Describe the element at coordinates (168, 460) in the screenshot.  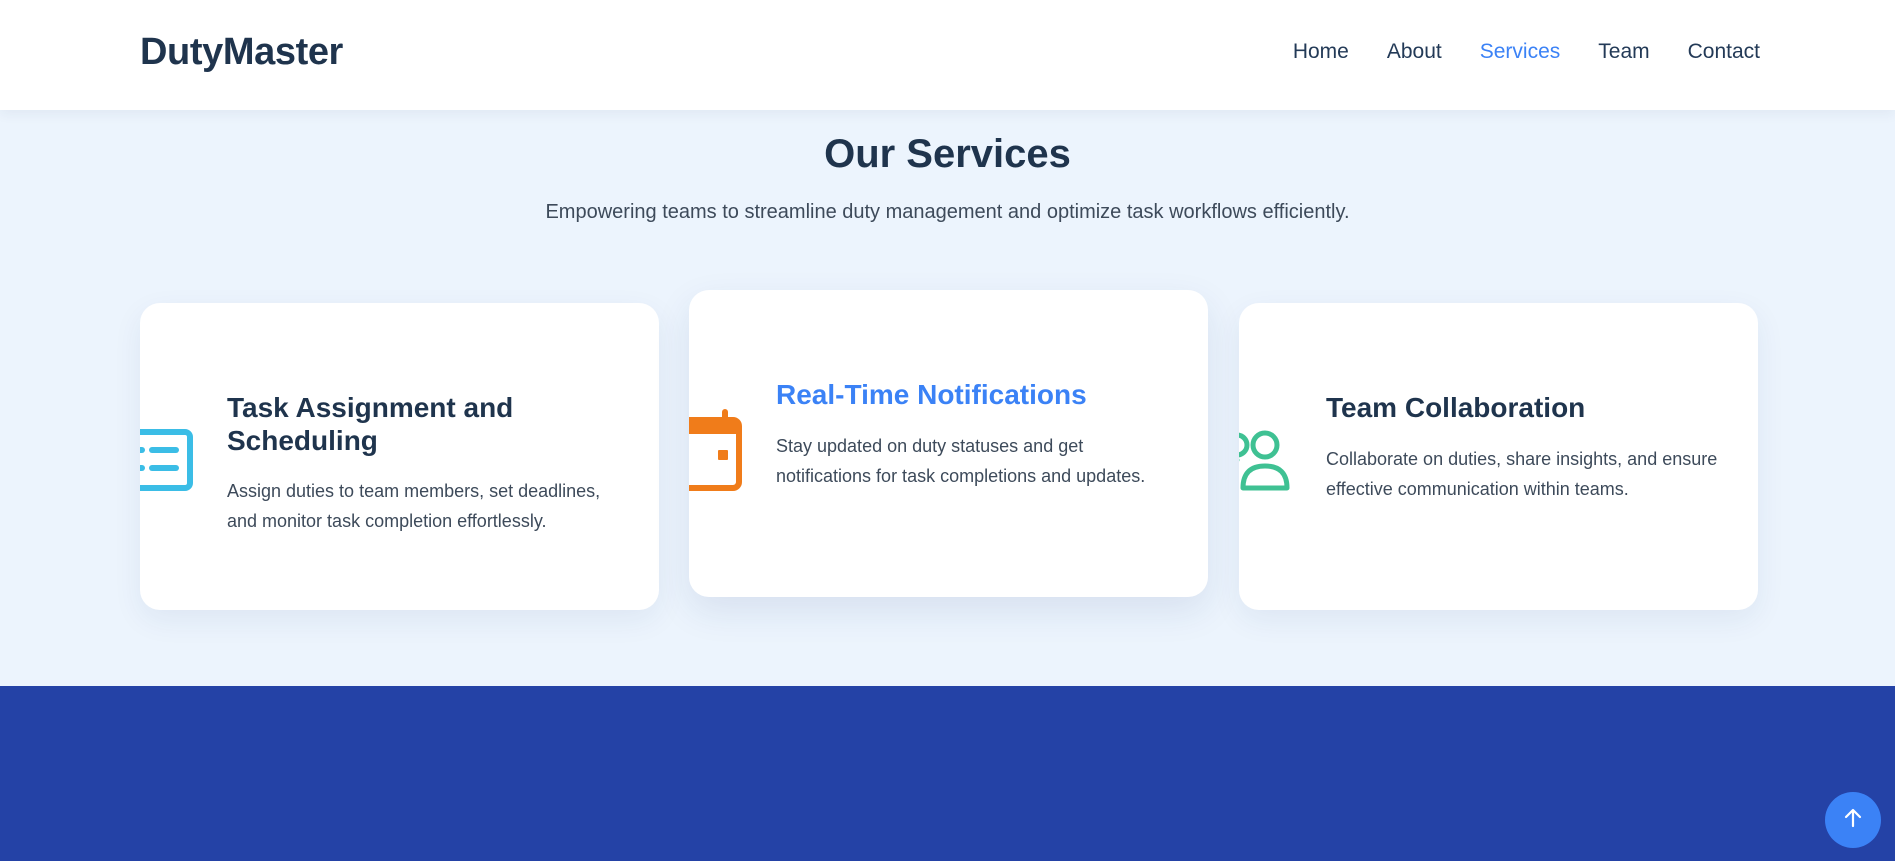
I see `task-list-icon` at that location.